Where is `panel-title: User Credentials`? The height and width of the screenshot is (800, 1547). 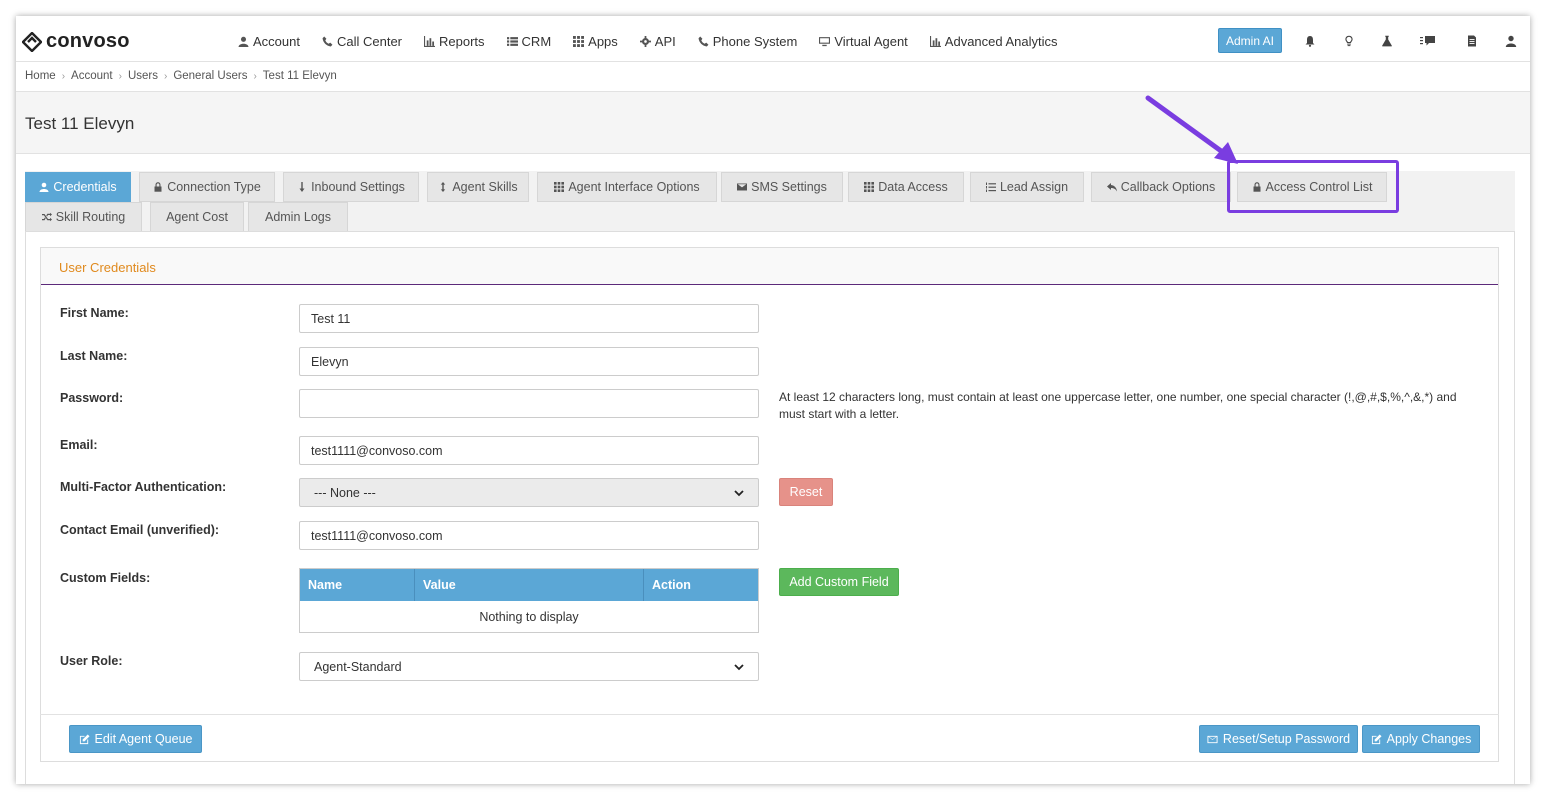
panel-title: User Credentials is located at coordinates (107, 267).